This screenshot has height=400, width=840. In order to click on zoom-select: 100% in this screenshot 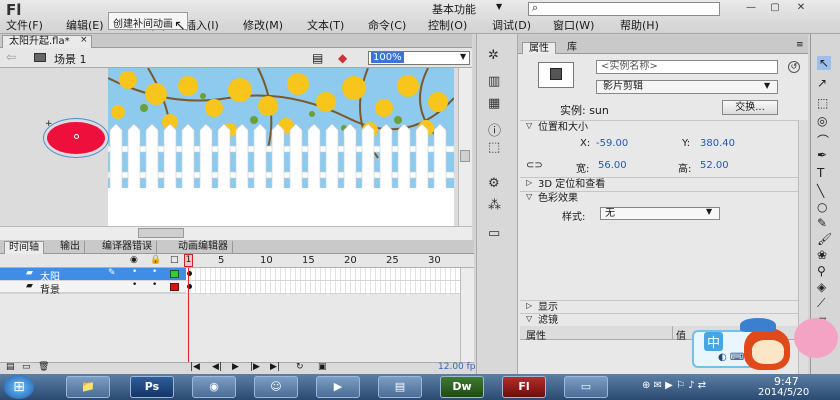, I will do `click(419, 58)`.